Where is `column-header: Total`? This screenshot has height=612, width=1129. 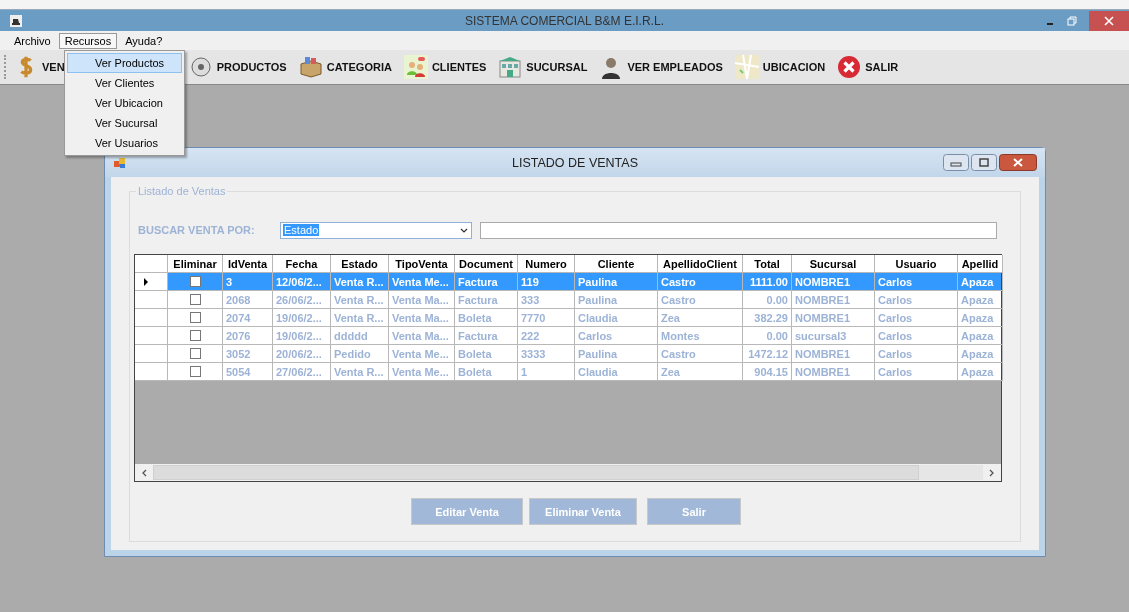
column-header: Total is located at coordinates (767, 264).